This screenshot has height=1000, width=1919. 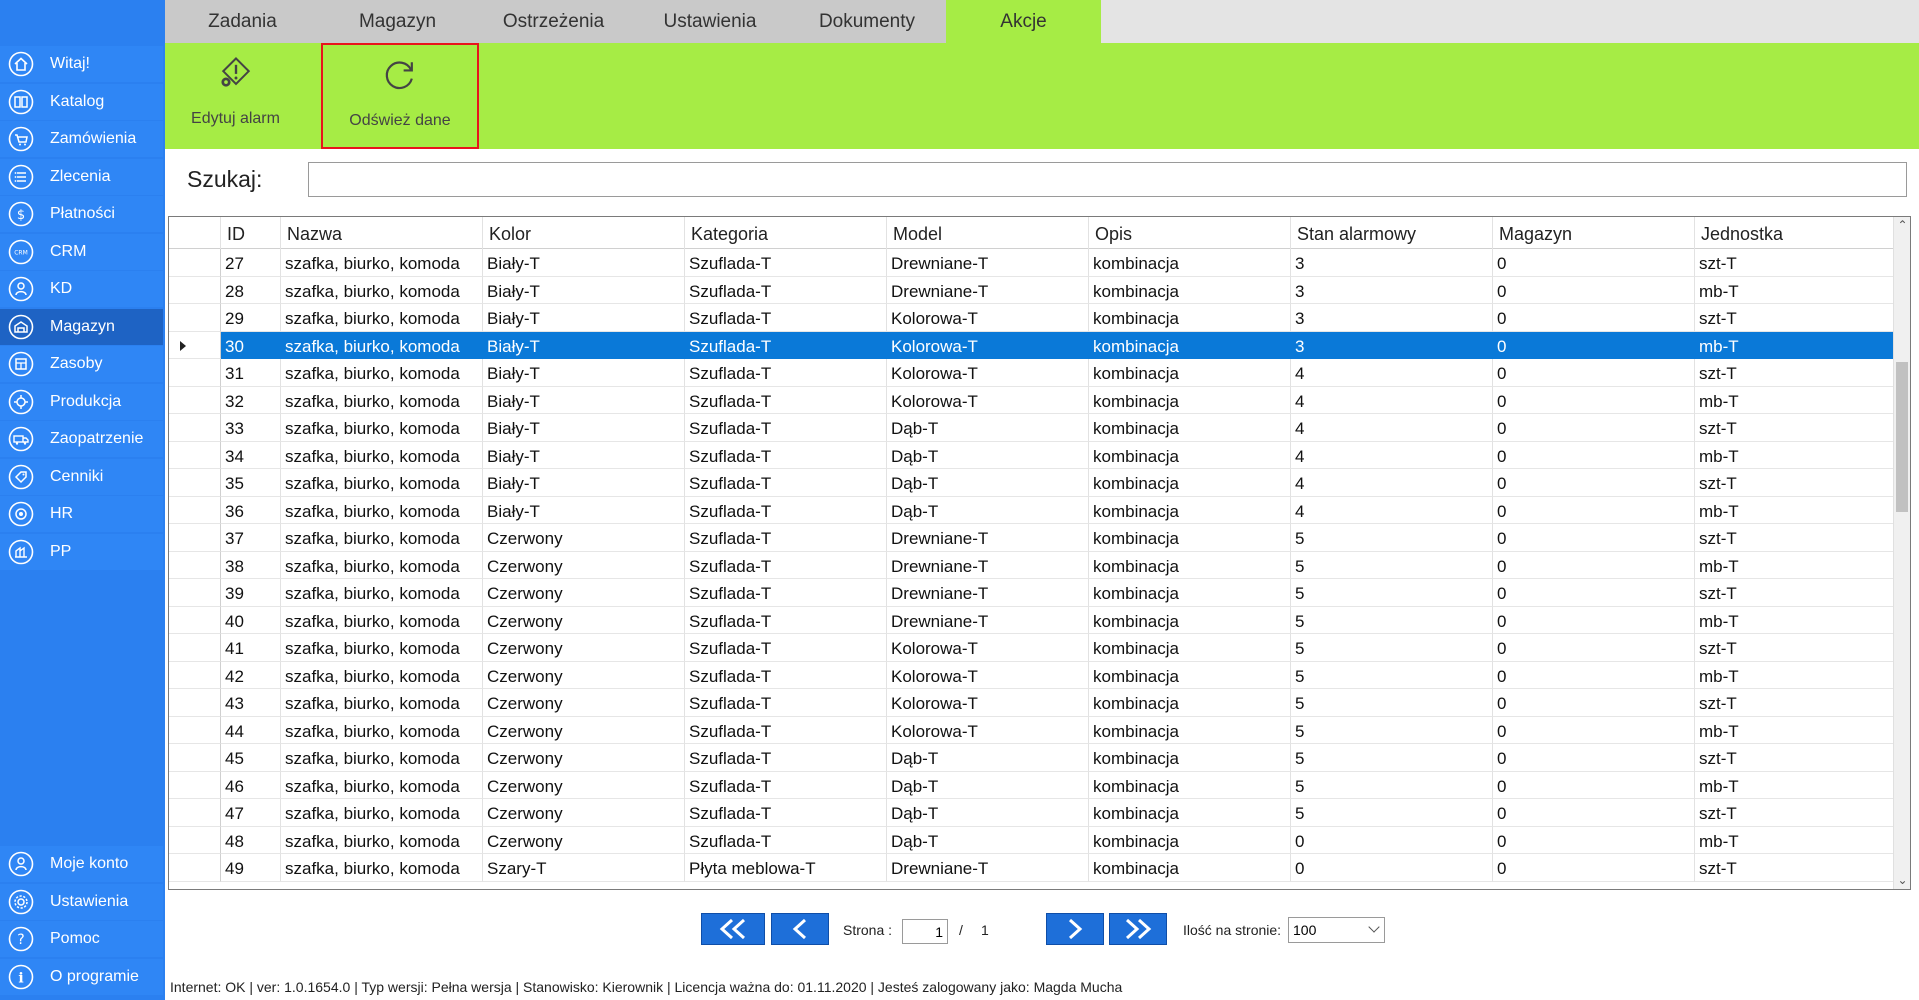 What do you see at coordinates (235, 96) in the screenshot?
I see `edit-alarm-button: Edytuj alarm` at bounding box center [235, 96].